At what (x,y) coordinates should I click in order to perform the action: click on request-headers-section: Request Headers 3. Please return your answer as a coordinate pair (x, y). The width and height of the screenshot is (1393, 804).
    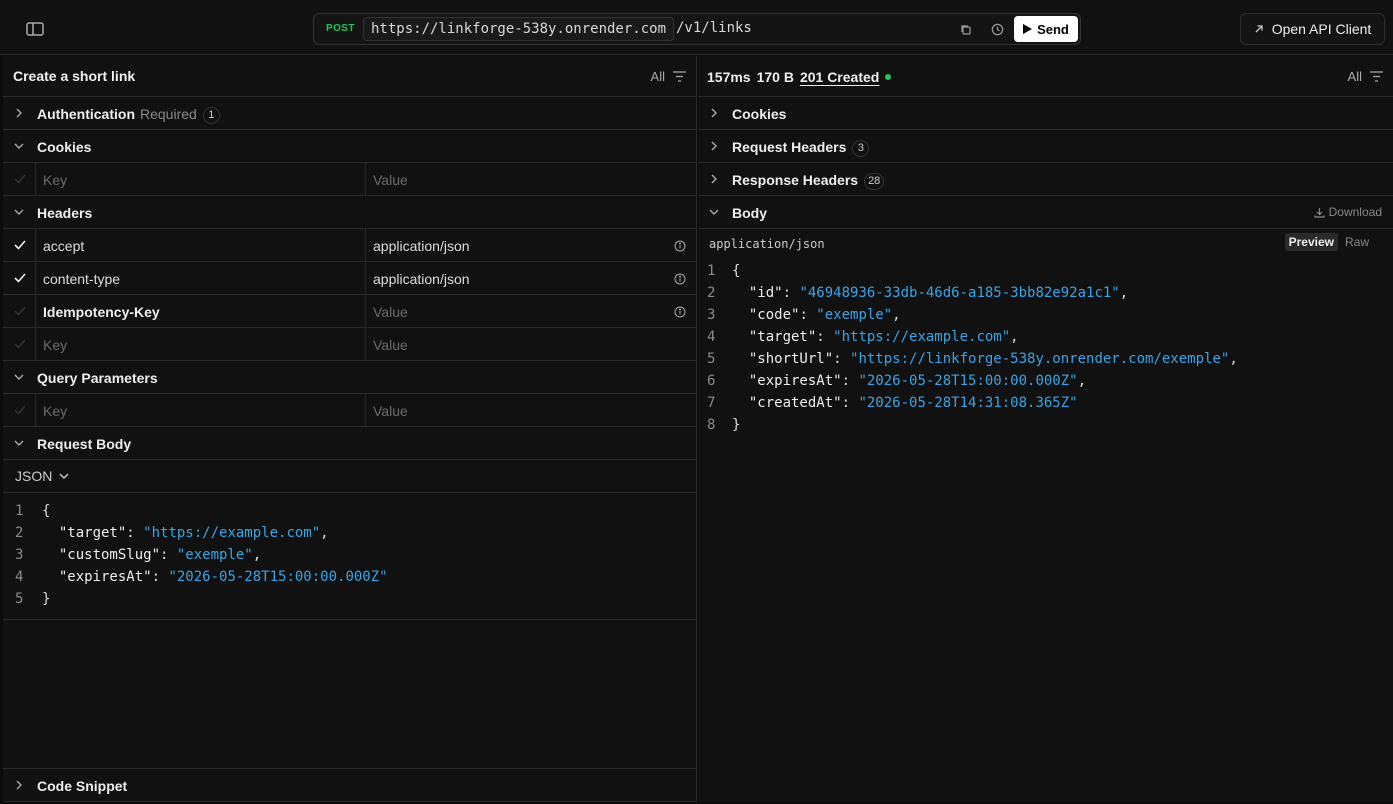
    Looking at the image, I should click on (1045, 146).